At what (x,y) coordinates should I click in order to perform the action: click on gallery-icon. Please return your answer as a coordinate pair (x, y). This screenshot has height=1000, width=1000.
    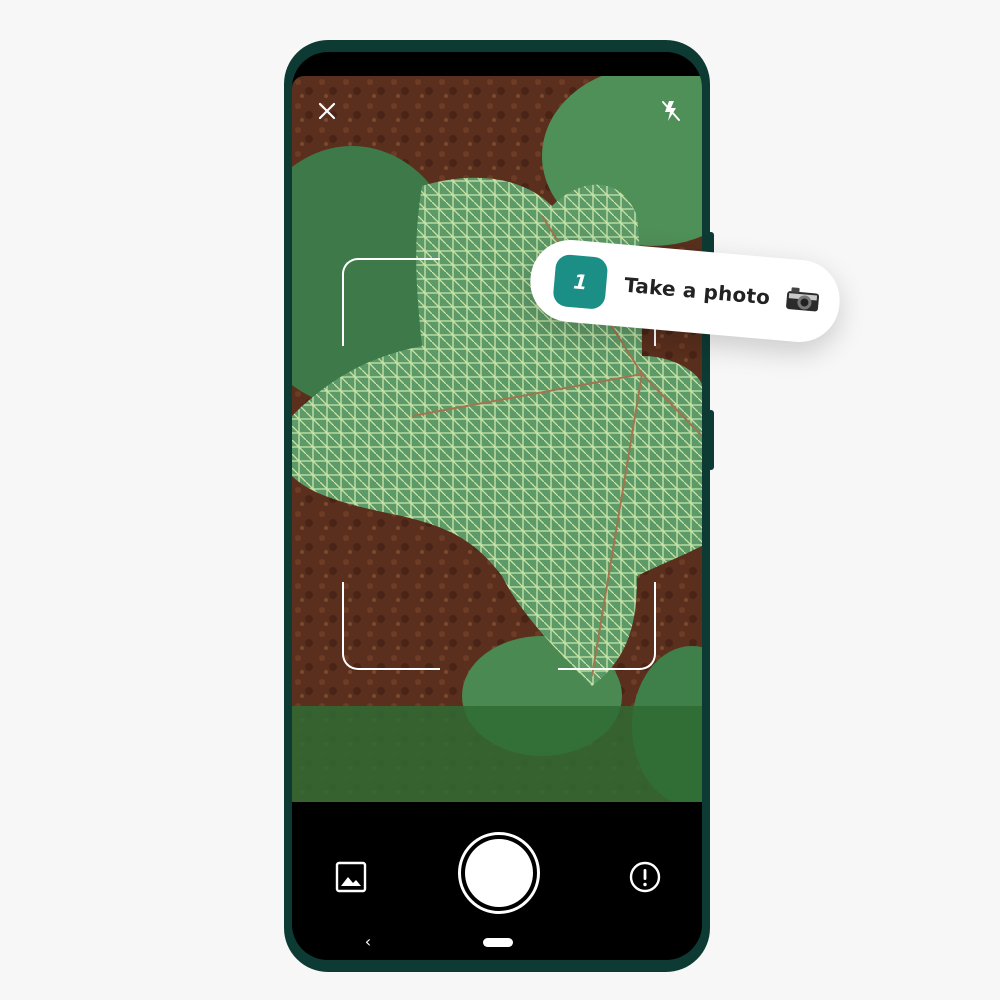
    Looking at the image, I should click on (351, 877).